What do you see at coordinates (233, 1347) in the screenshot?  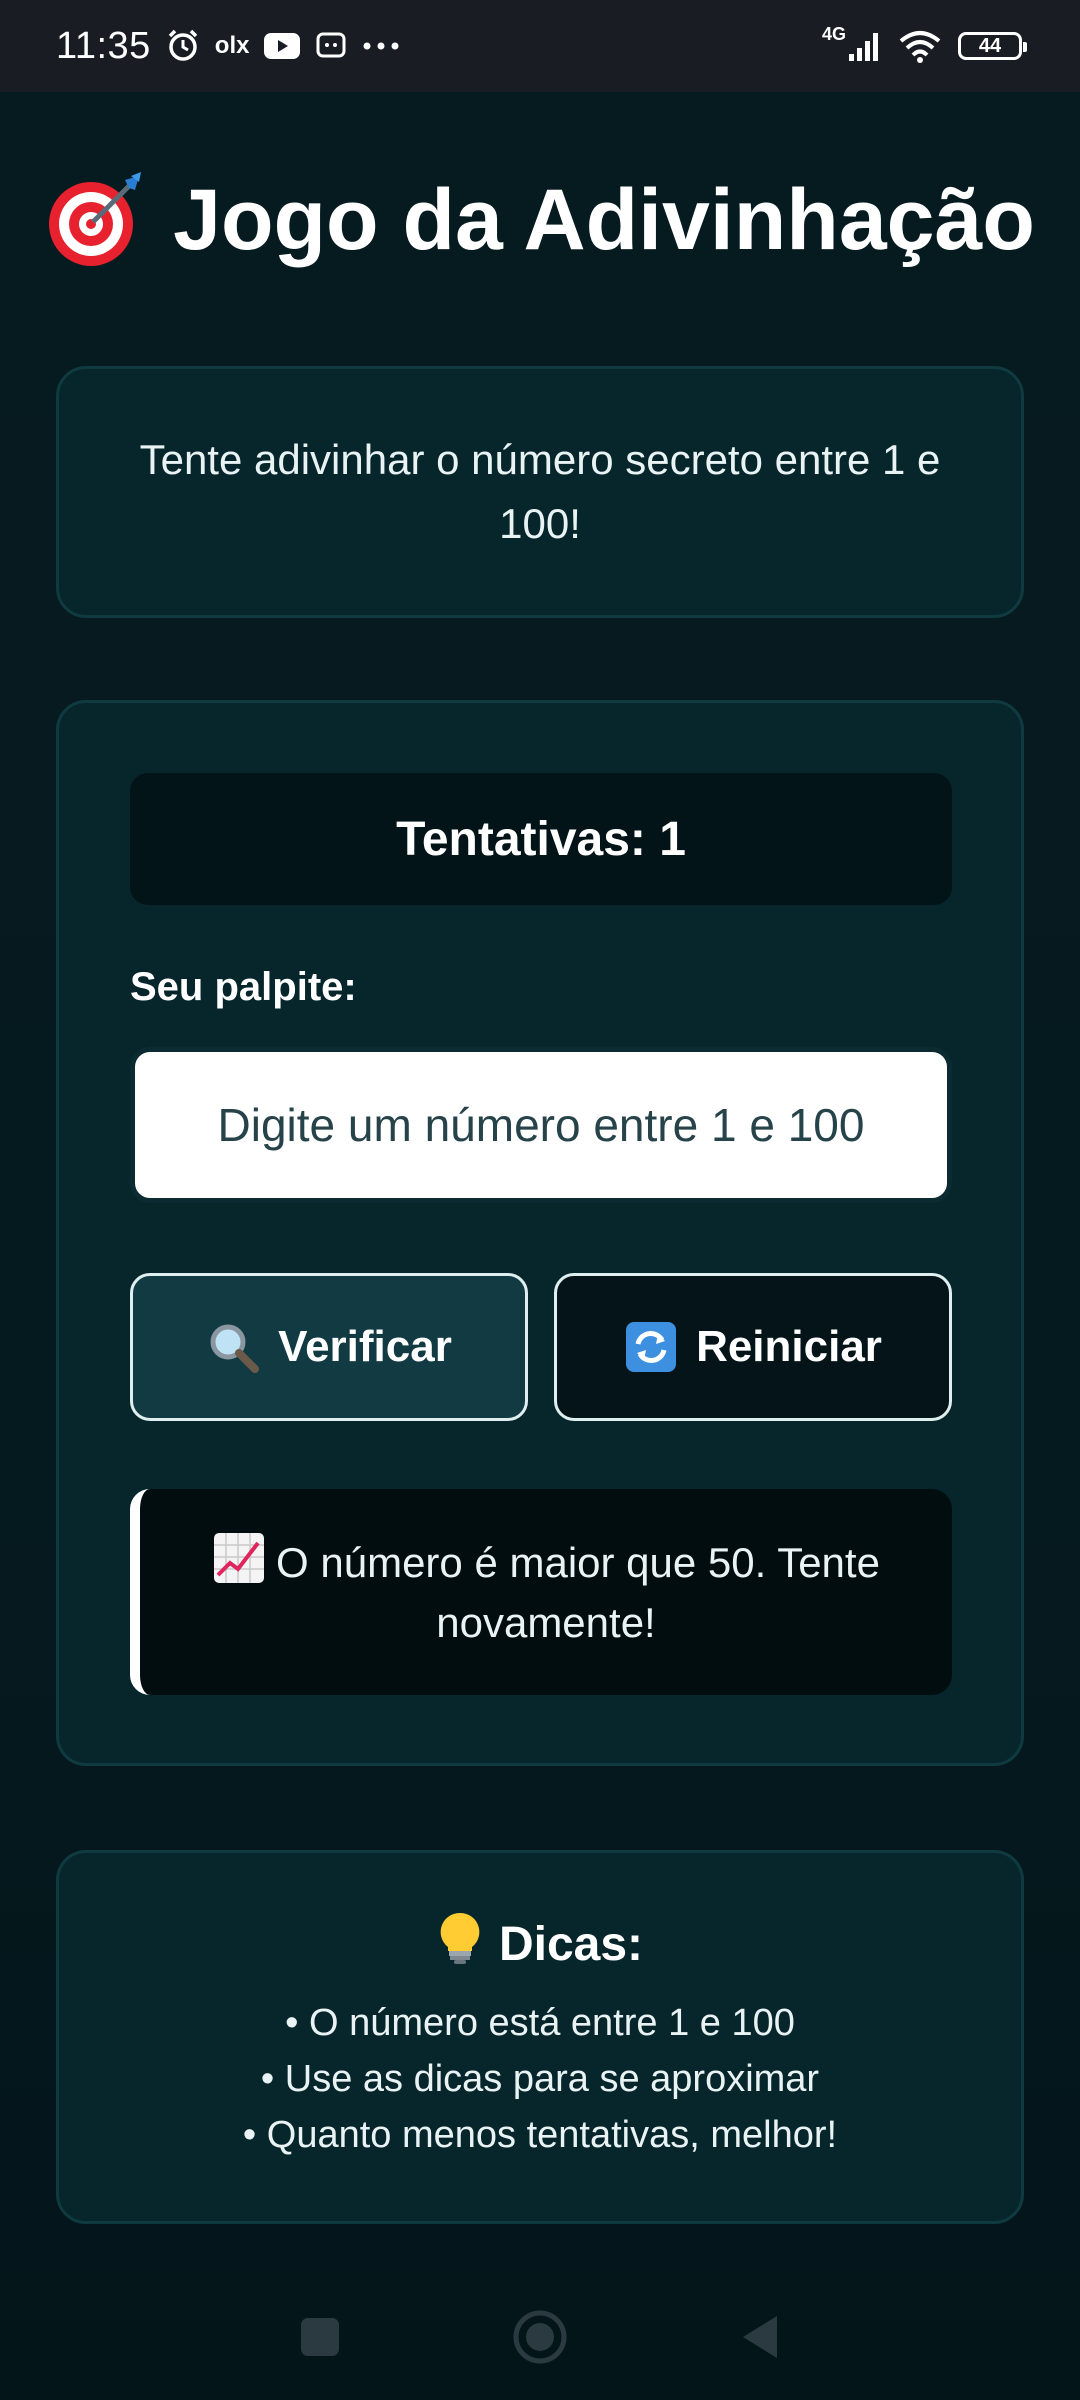 I see `magnifier-icon` at bounding box center [233, 1347].